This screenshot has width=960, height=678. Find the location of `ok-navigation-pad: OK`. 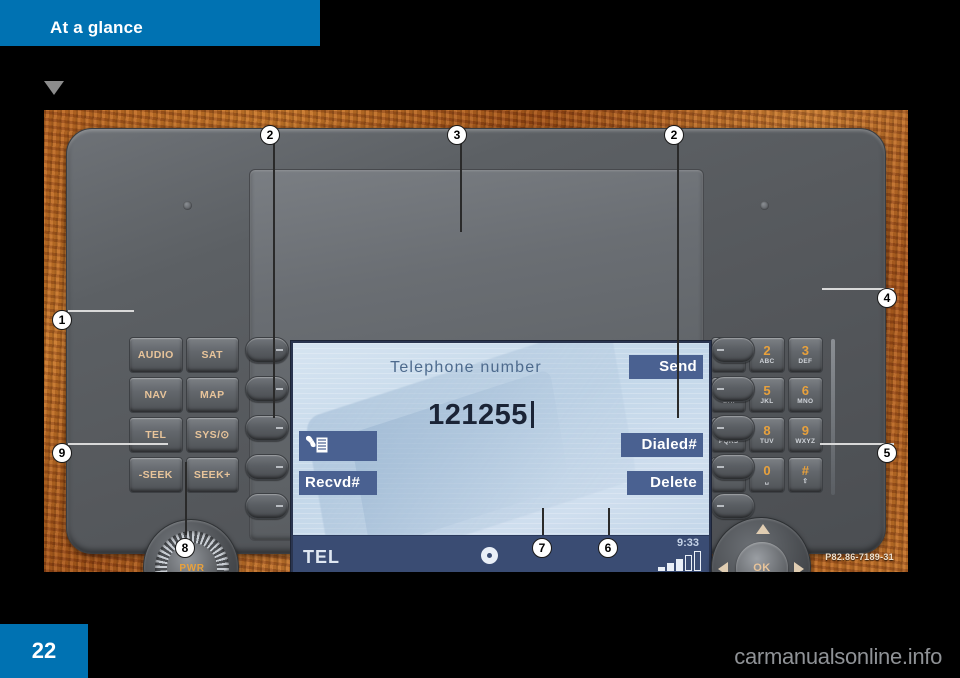

ok-navigation-pad: OK is located at coordinates (761, 544).